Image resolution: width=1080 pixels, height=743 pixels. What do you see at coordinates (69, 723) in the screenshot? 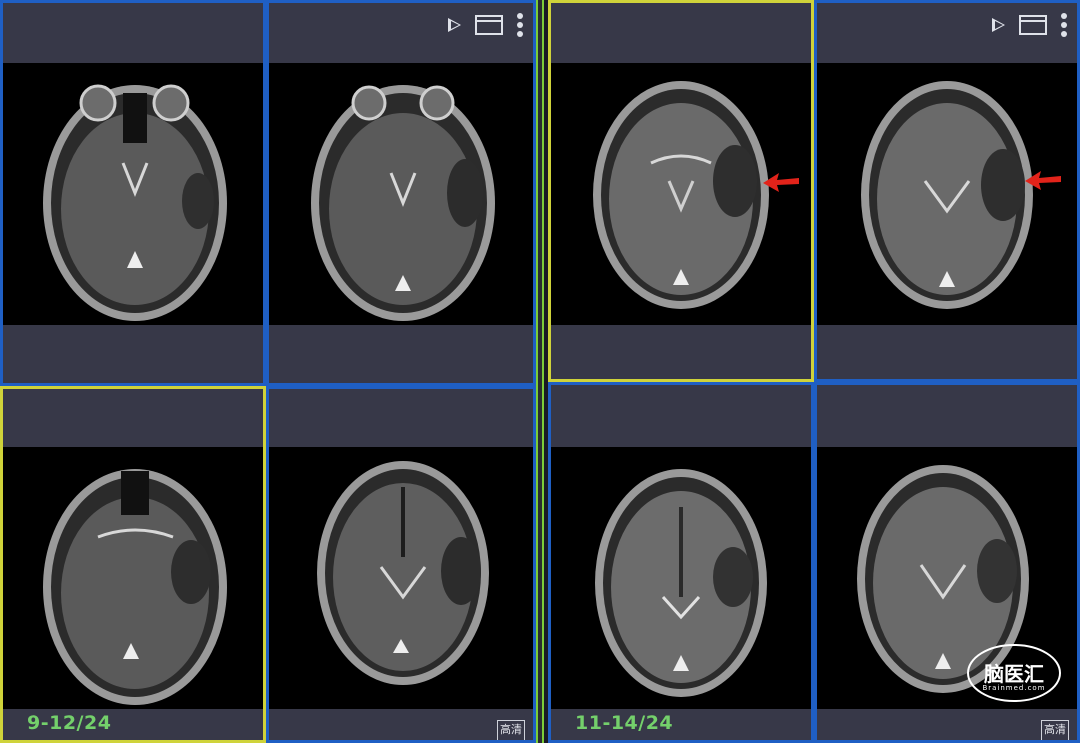
I see `study-date-label: 9-12/24` at bounding box center [69, 723].